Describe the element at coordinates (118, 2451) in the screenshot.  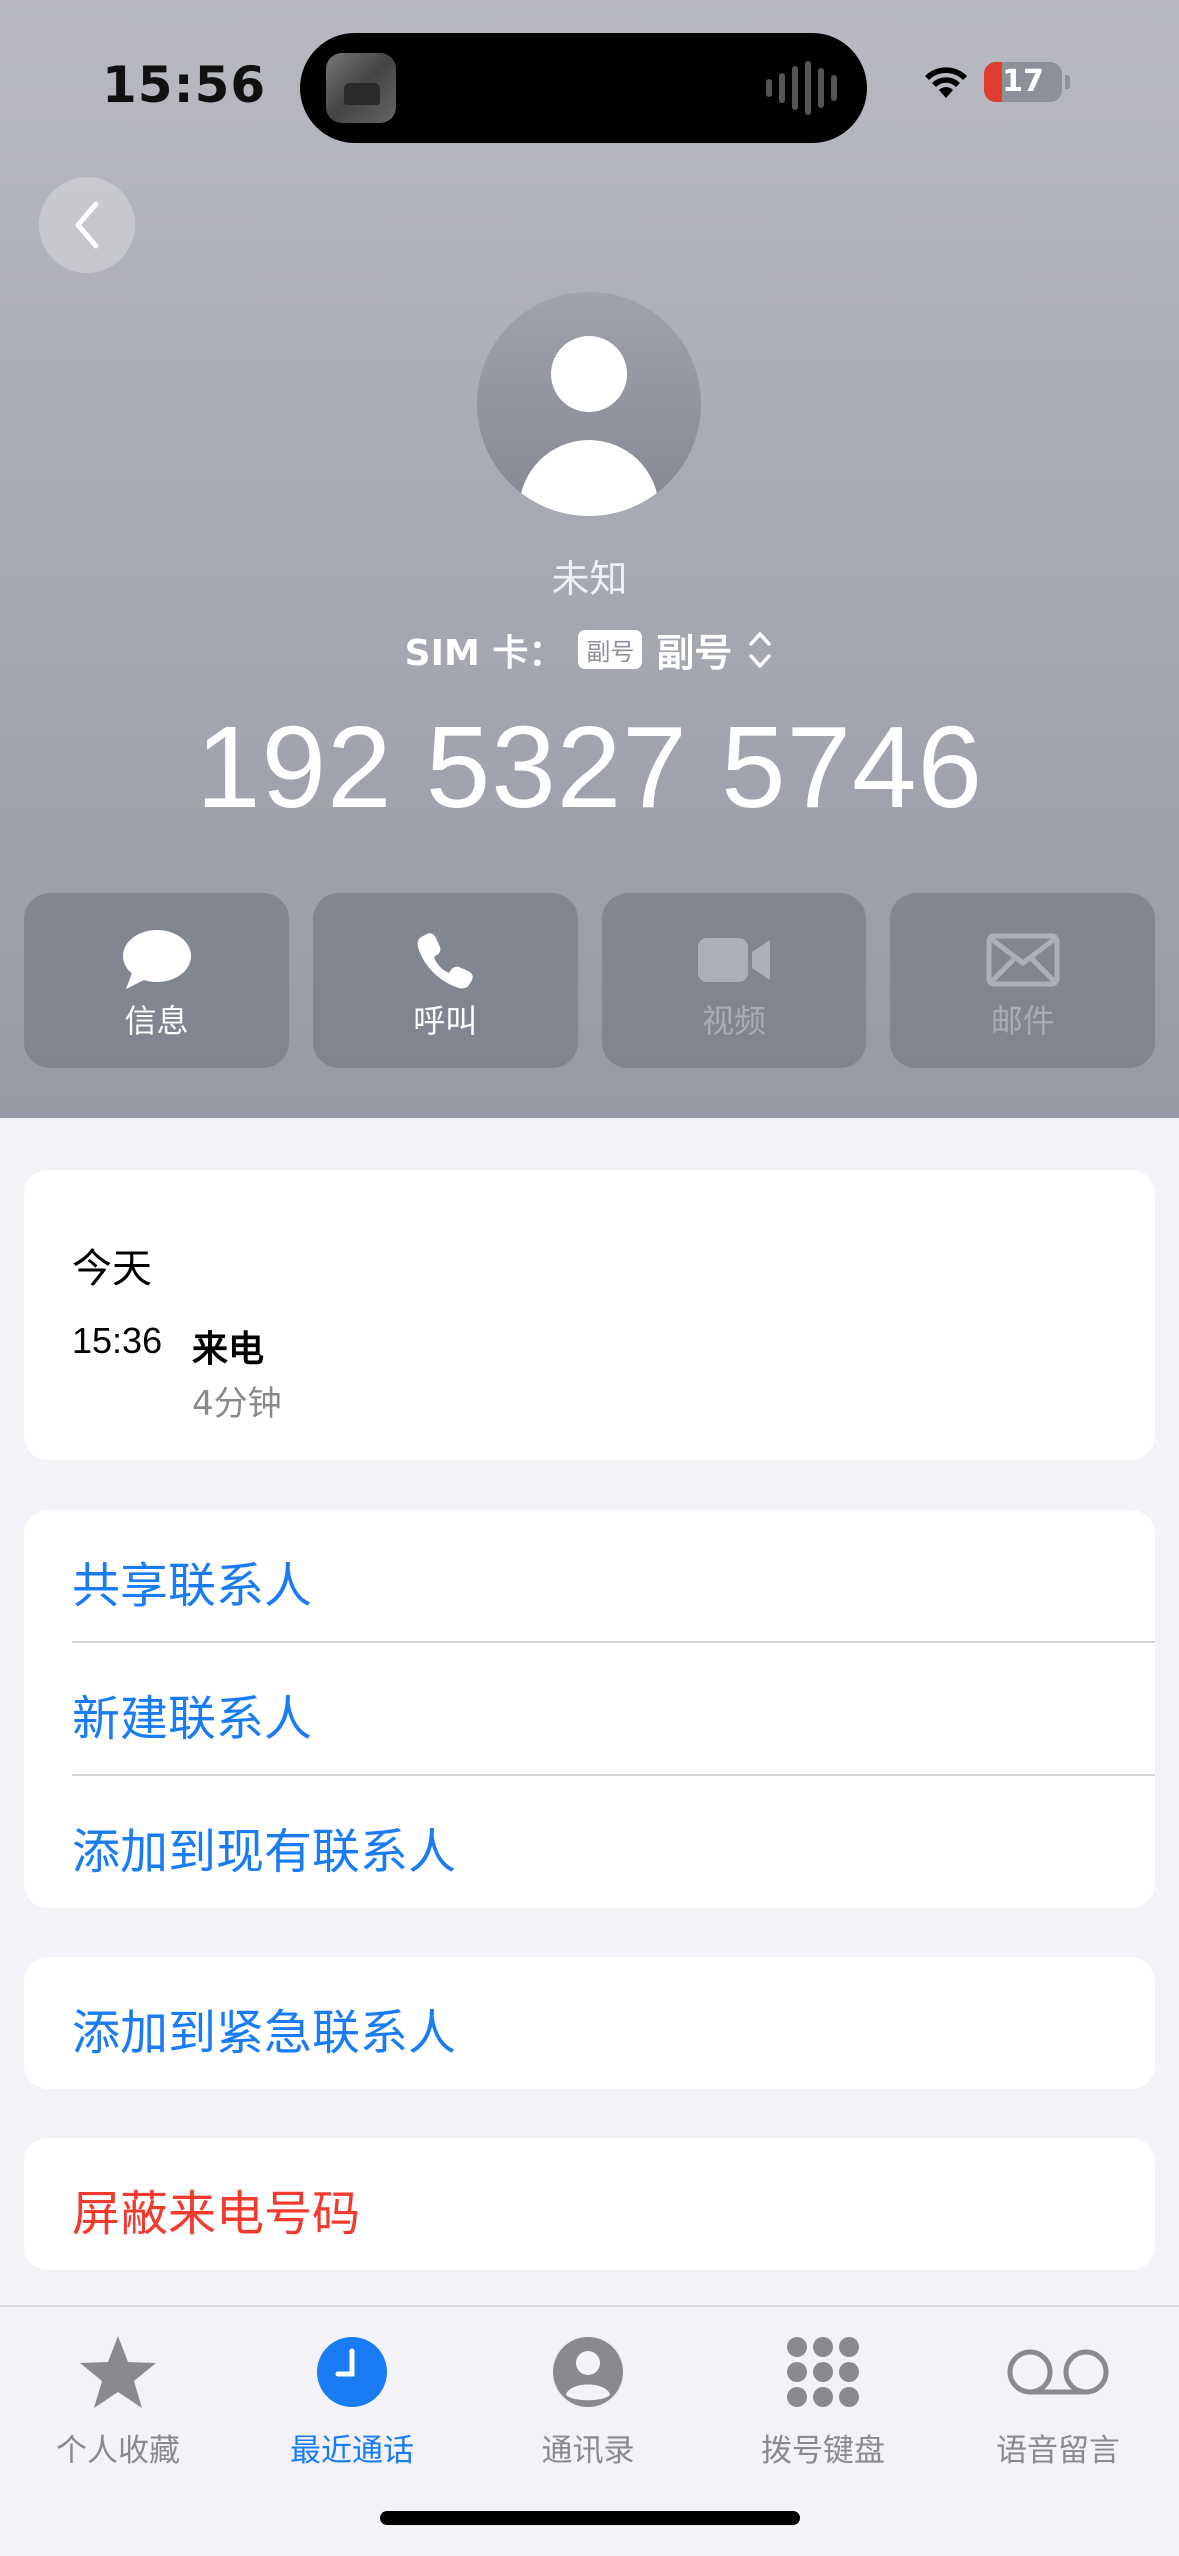
I see `tab-favorites-label: 个人收藏` at that location.